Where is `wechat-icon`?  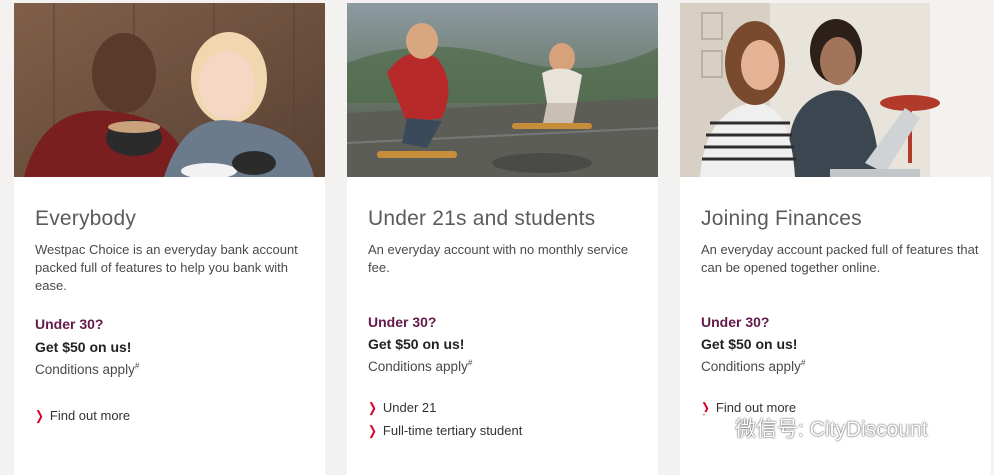
wechat-icon is located at coordinates (706, 427).